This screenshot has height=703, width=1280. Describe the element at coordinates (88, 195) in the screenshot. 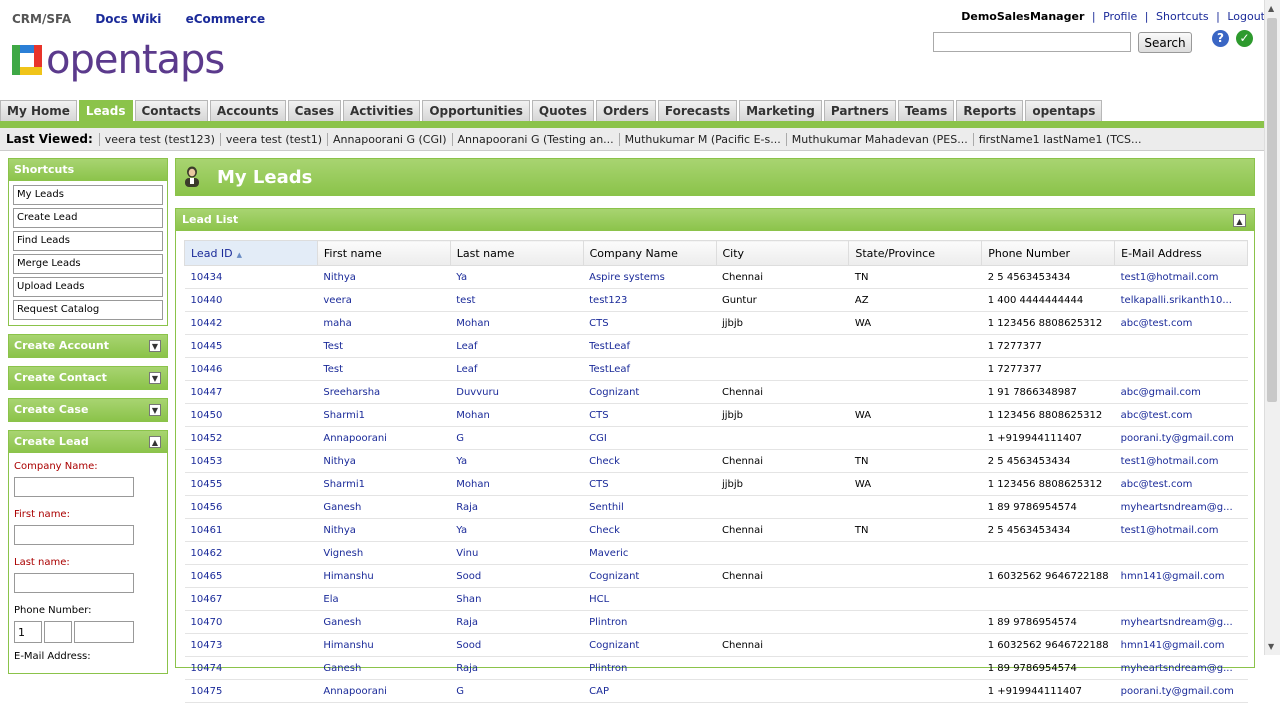

I see `shortcut-my-leads: My Leads` at that location.